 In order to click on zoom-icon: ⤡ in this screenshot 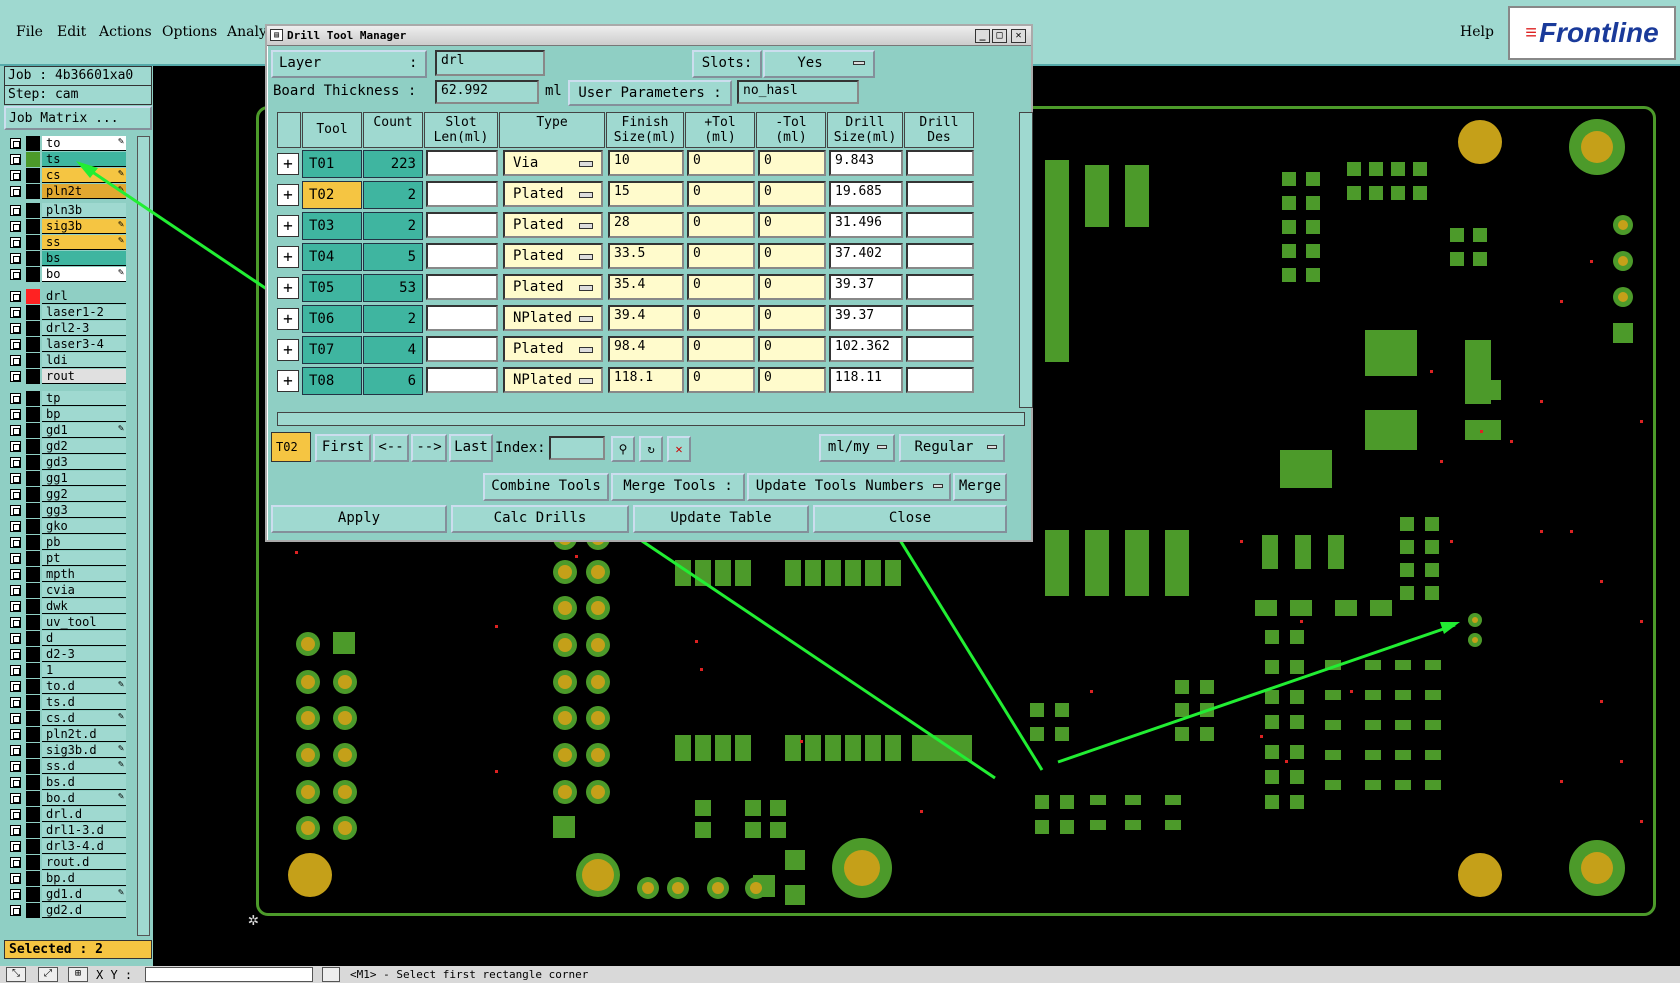, I will do `click(16, 974)`.